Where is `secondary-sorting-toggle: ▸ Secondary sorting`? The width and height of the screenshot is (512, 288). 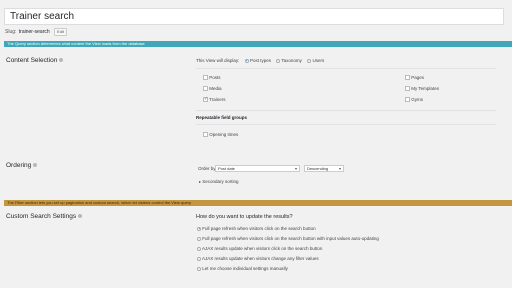 secondary-sorting-toggle: ▸ Secondary sorting is located at coordinates (219, 182).